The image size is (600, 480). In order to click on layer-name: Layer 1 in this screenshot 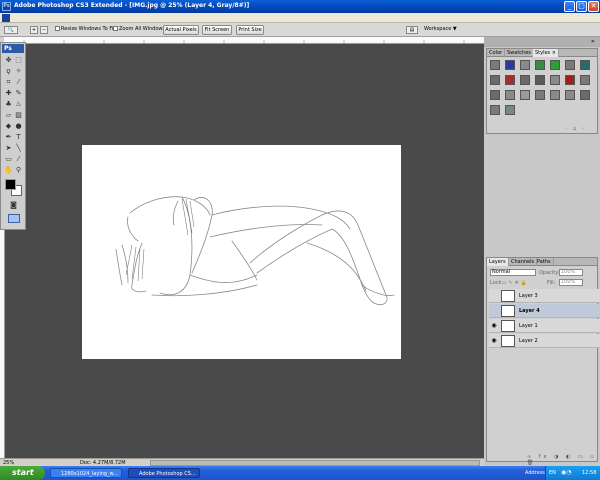, I will do `click(528, 326)`.